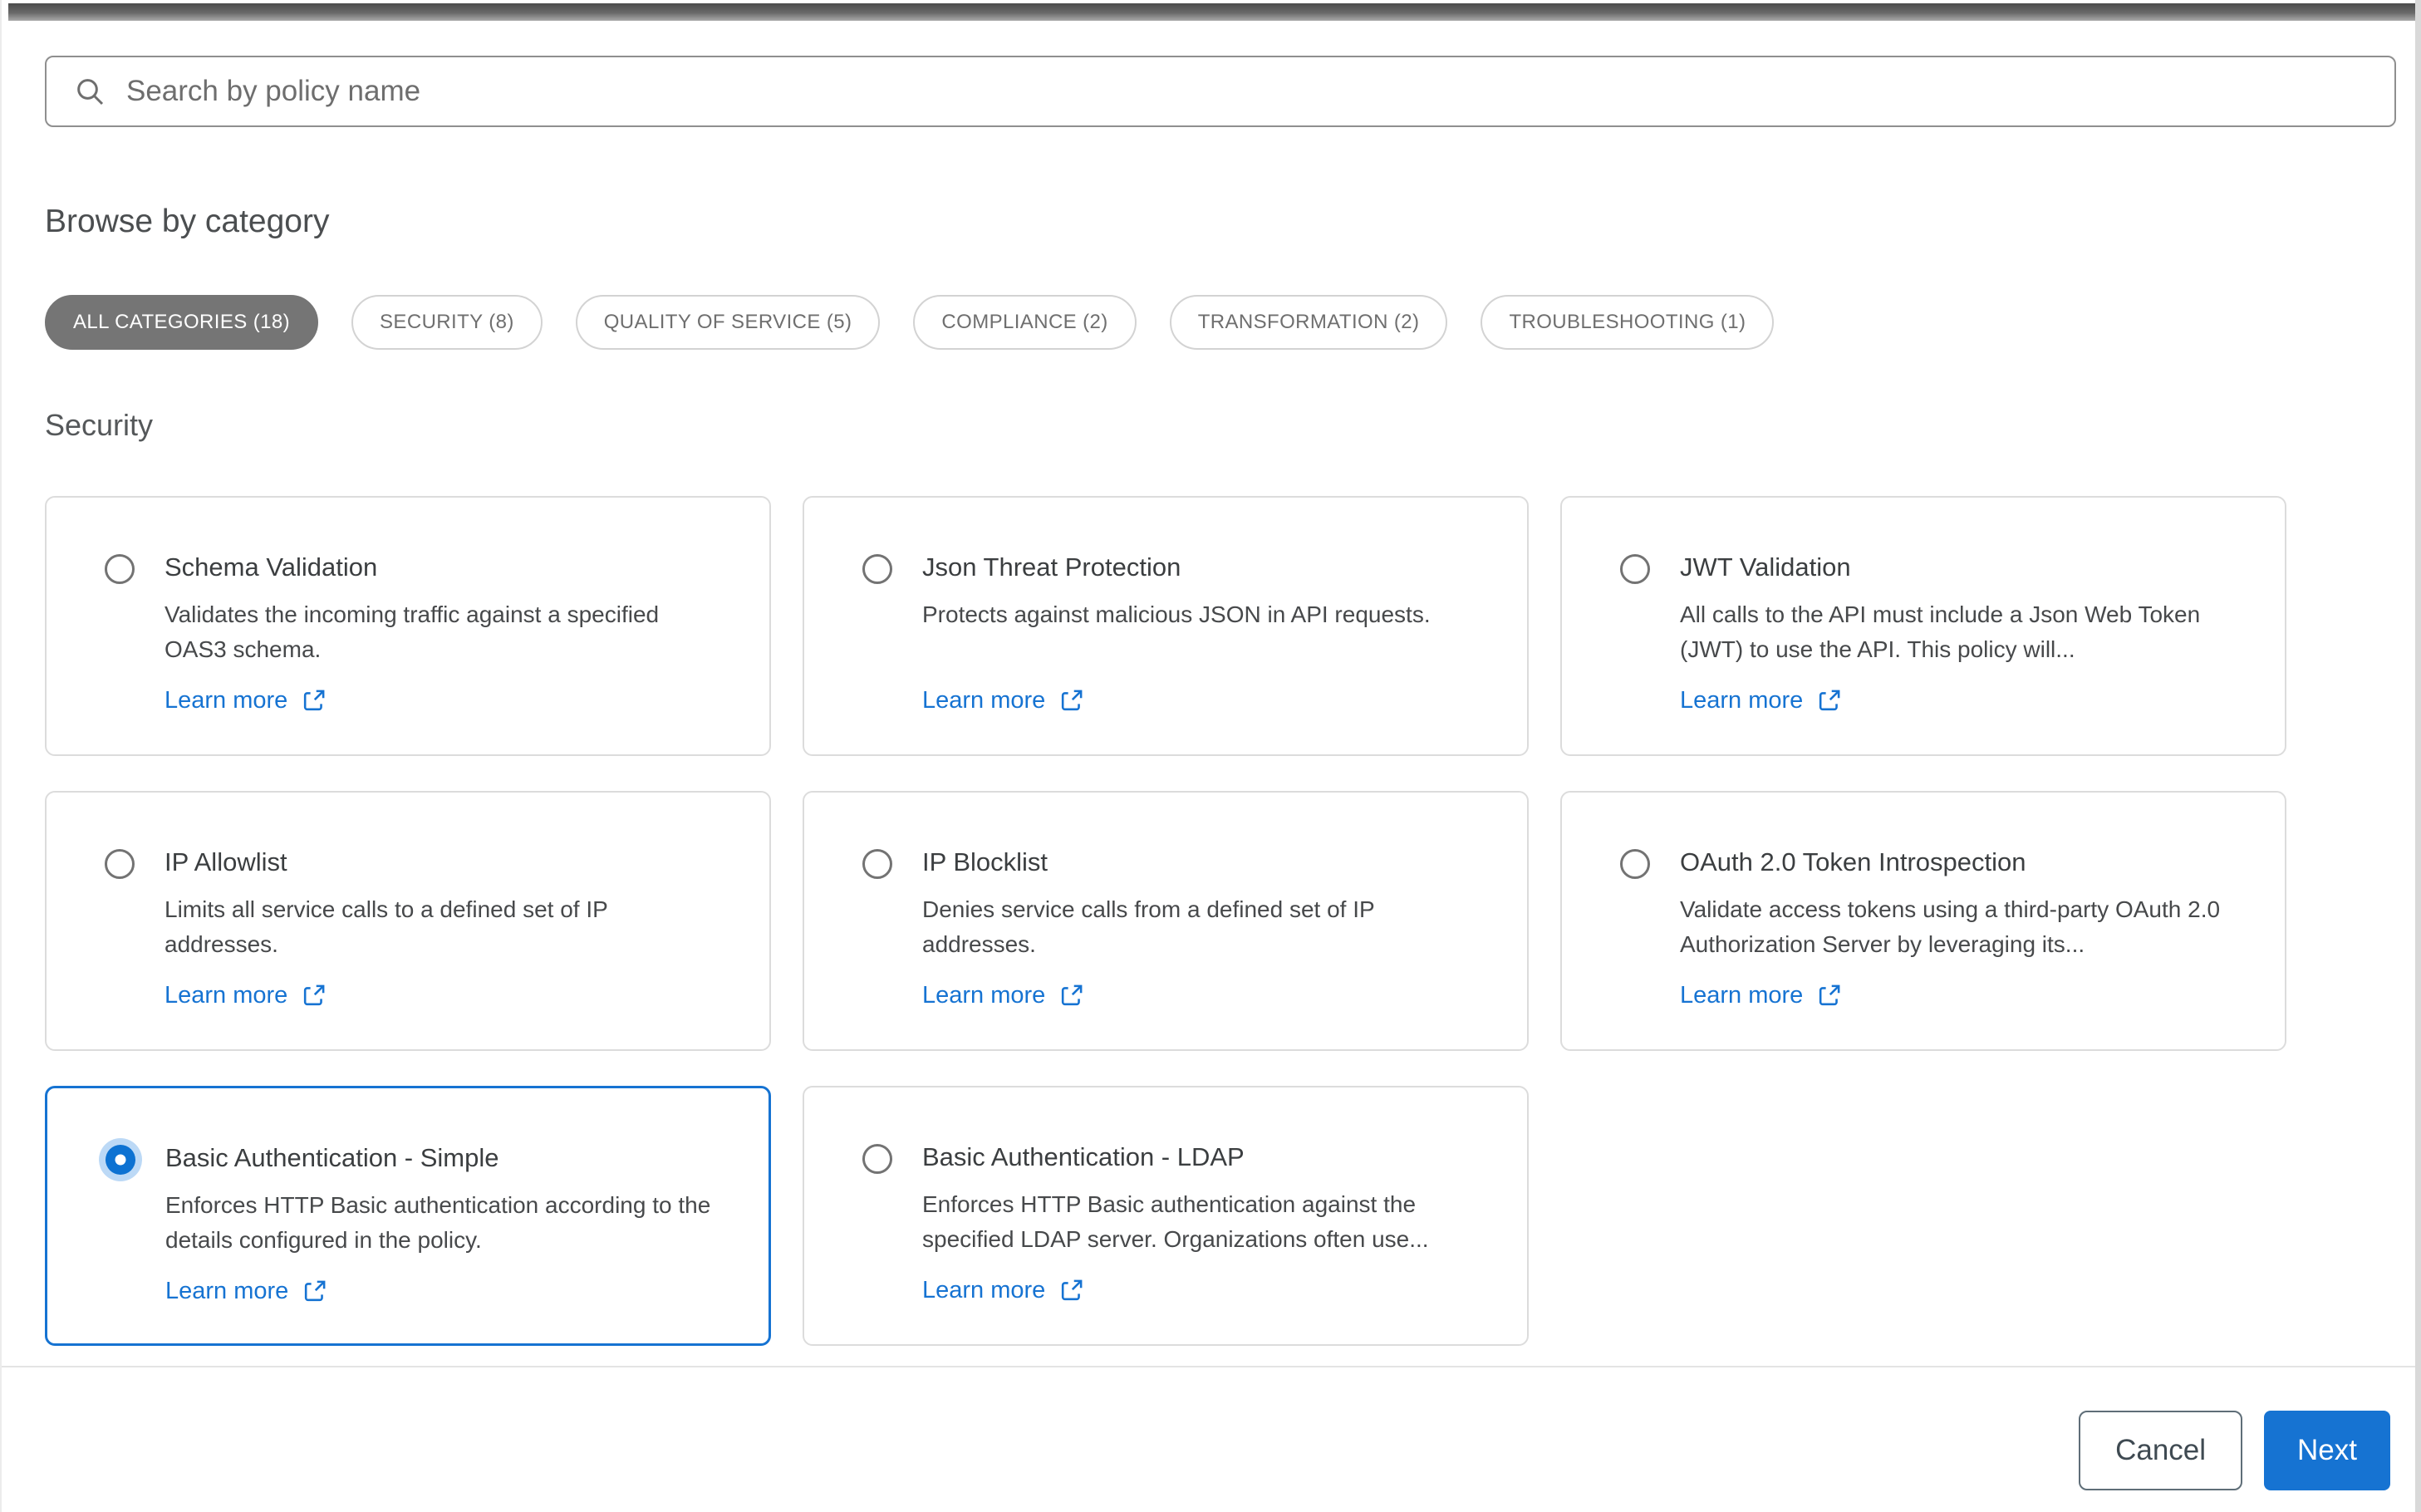 The width and height of the screenshot is (2421, 1512). Describe the element at coordinates (1308, 322) in the screenshot. I see `chip-transformation: TRANSFORMATION (2)` at that location.